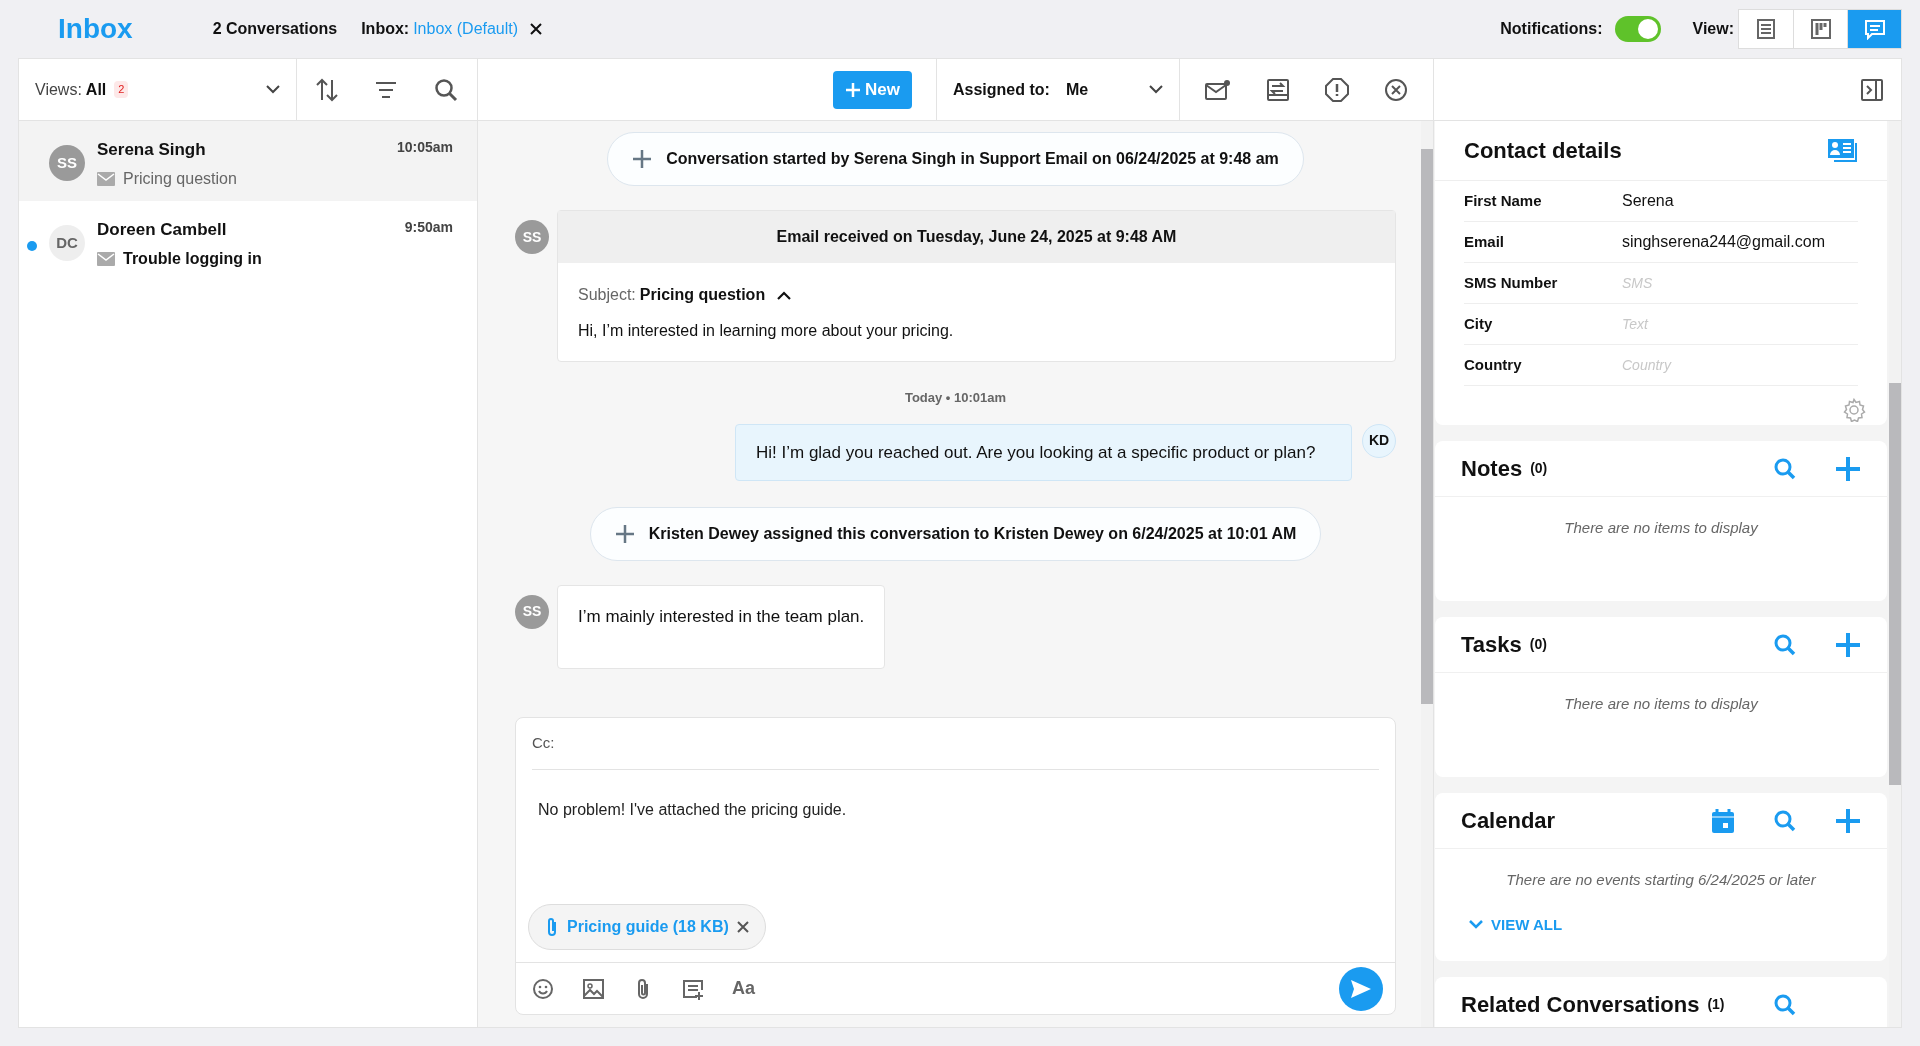  I want to click on sort-icon, so click(326, 89).